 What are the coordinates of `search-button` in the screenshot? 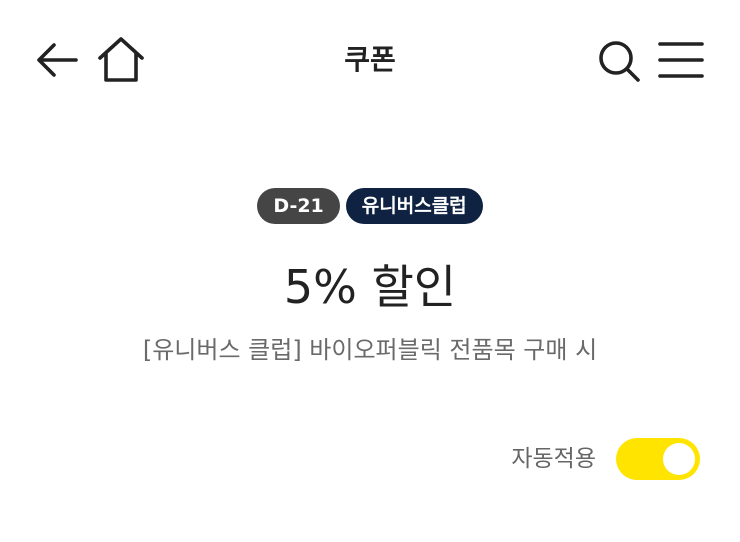 It's located at (619, 61).